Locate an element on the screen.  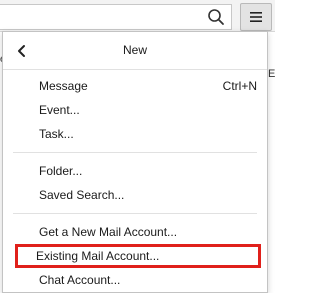
search-input is located at coordinates (116, 17).